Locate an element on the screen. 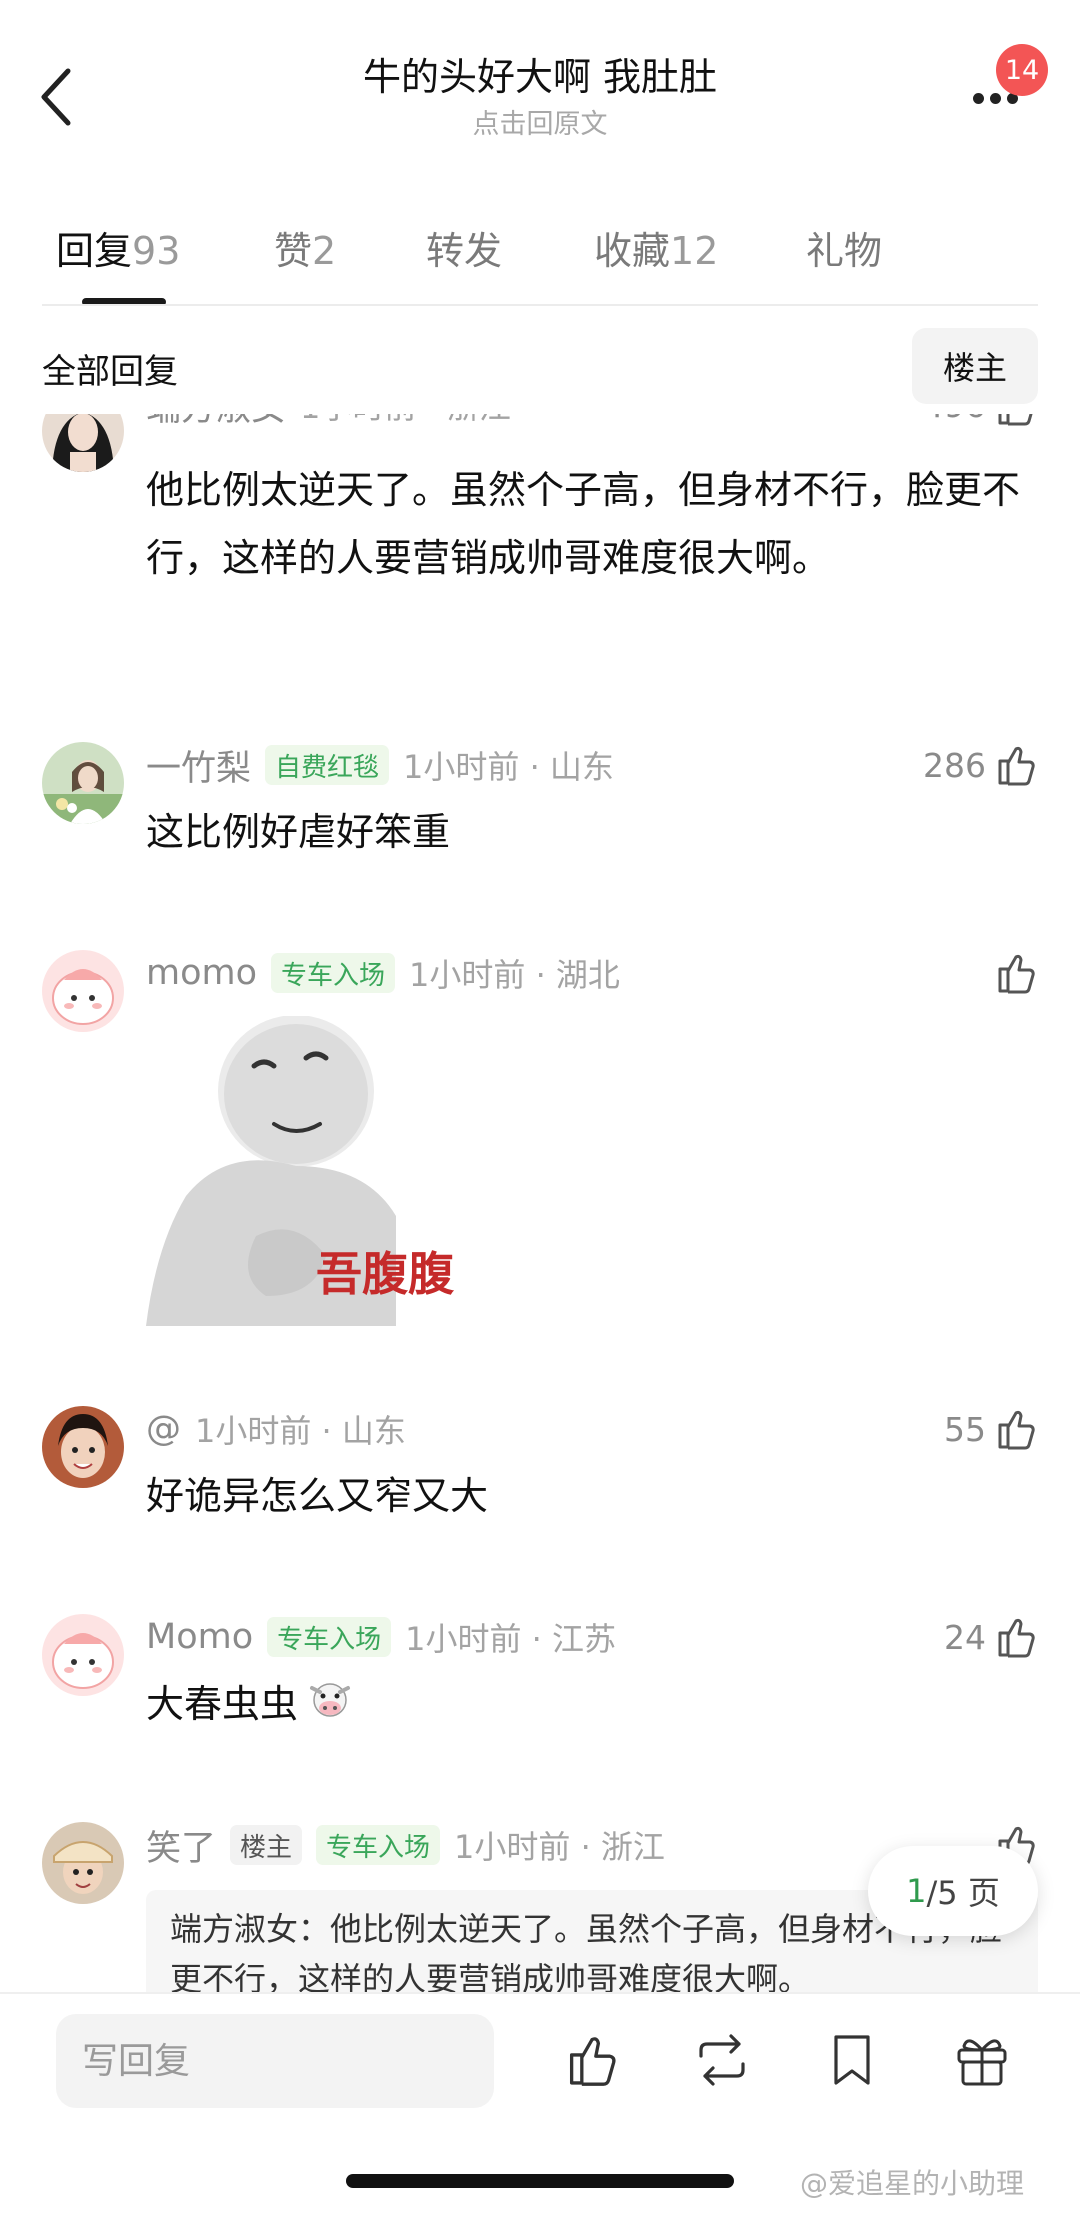 The height and width of the screenshot is (2219, 1080). comment-meta: @ 1小时前 · 山东 is located at coordinates (276, 1429).